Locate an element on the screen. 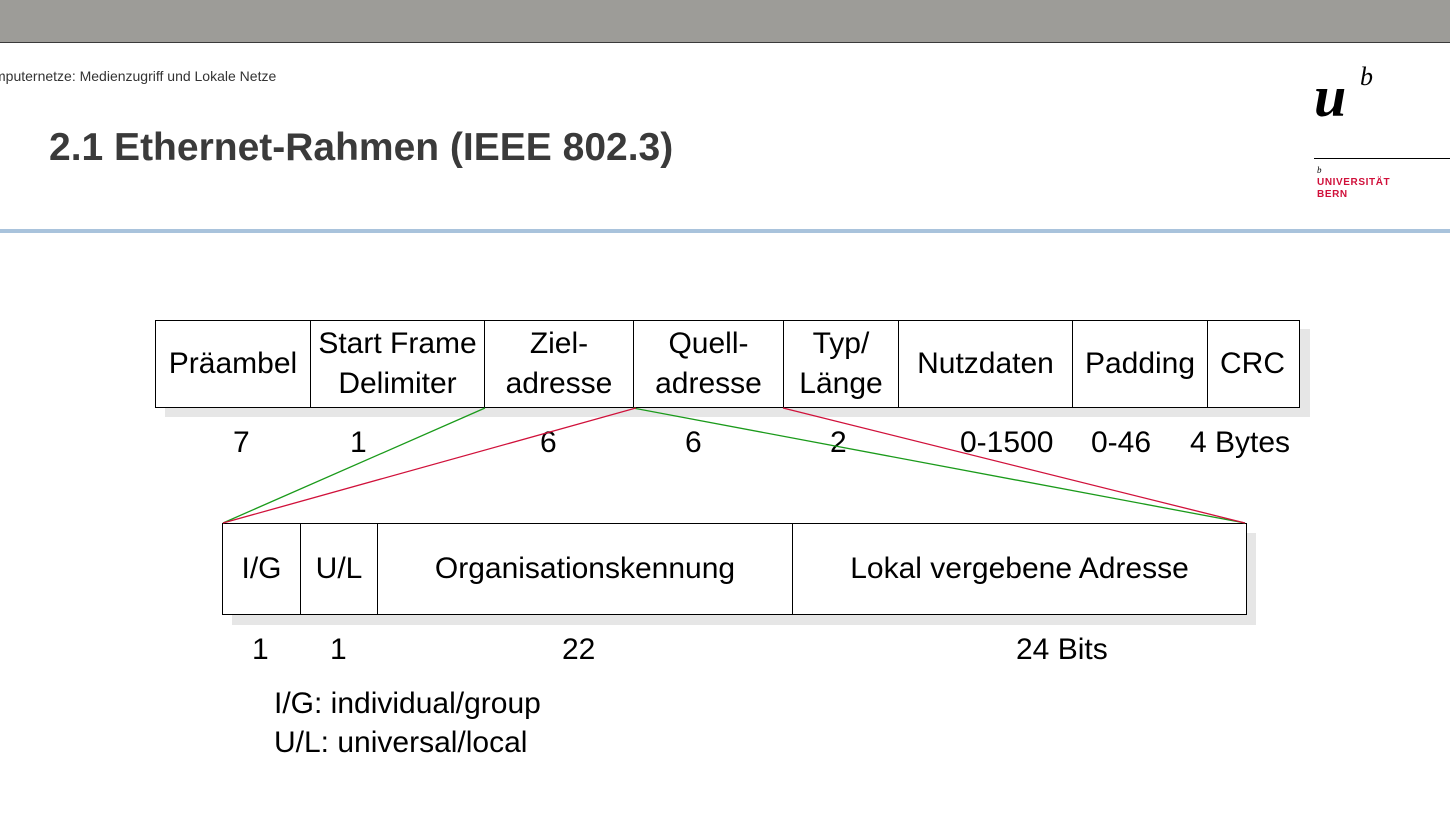 The width and height of the screenshot is (1450, 835). expansion-lines is located at coordinates (734, 465).